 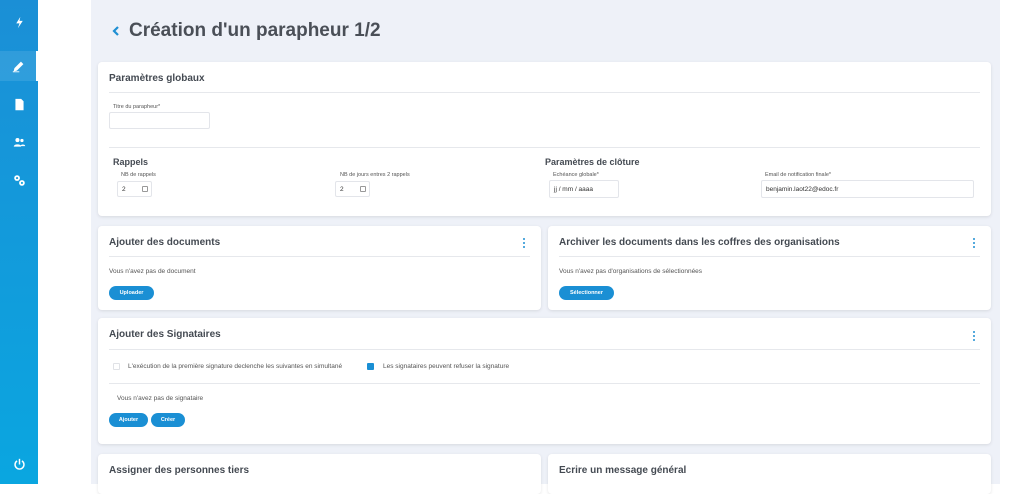 I want to click on parapheur-title-label: Titre du parapheur*, so click(x=137, y=107).